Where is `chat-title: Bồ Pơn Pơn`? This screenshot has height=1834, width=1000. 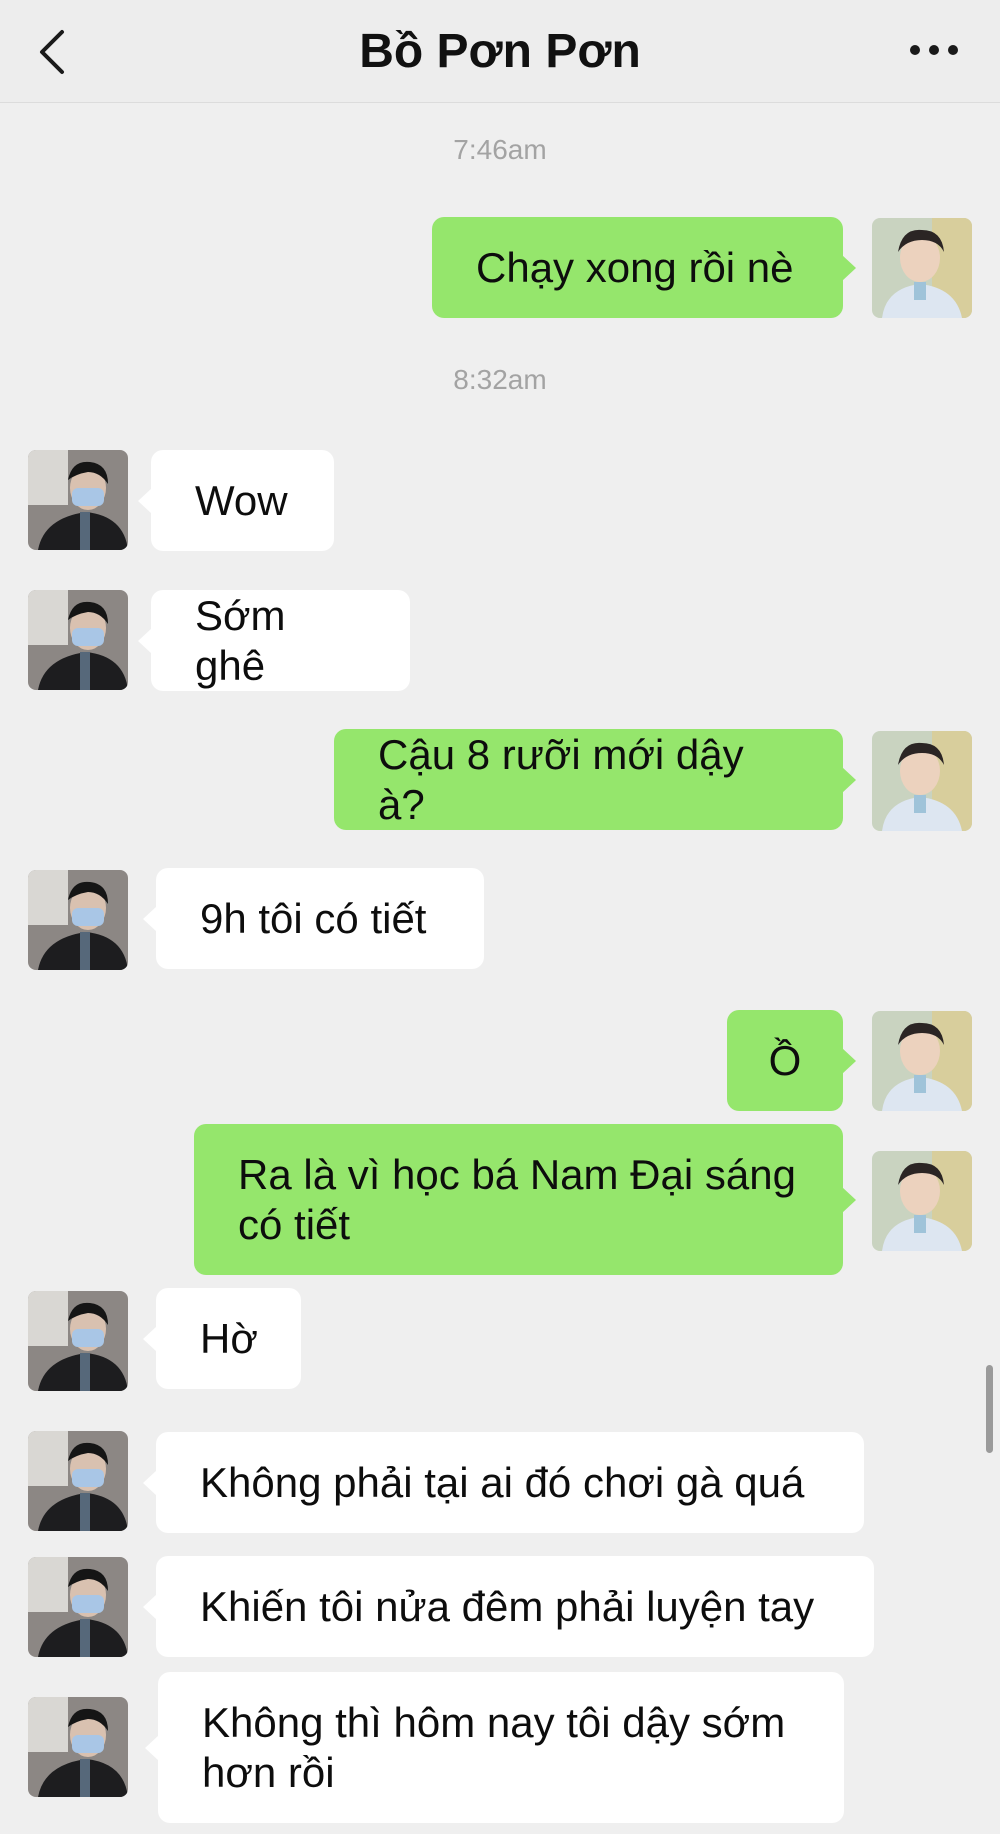
chat-title: Bồ Pơn Pơn is located at coordinates (500, 51).